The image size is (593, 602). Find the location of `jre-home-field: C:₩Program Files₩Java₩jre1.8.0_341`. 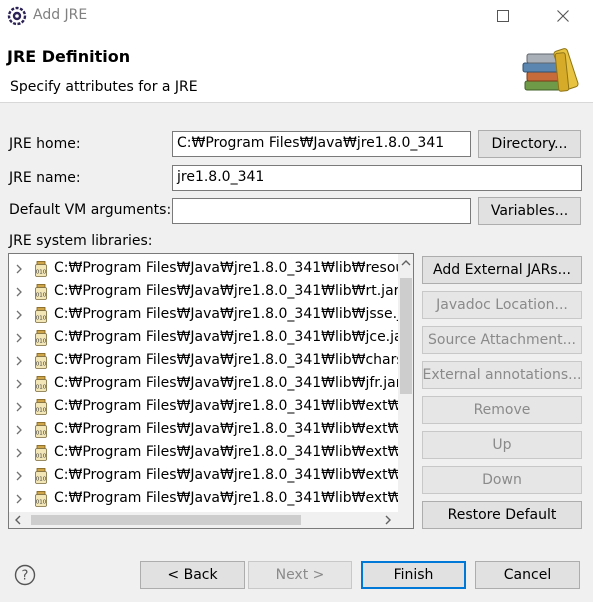

jre-home-field: C:₩Program Files₩Java₩jre1.8.0_341 is located at coordinates (321, 144).